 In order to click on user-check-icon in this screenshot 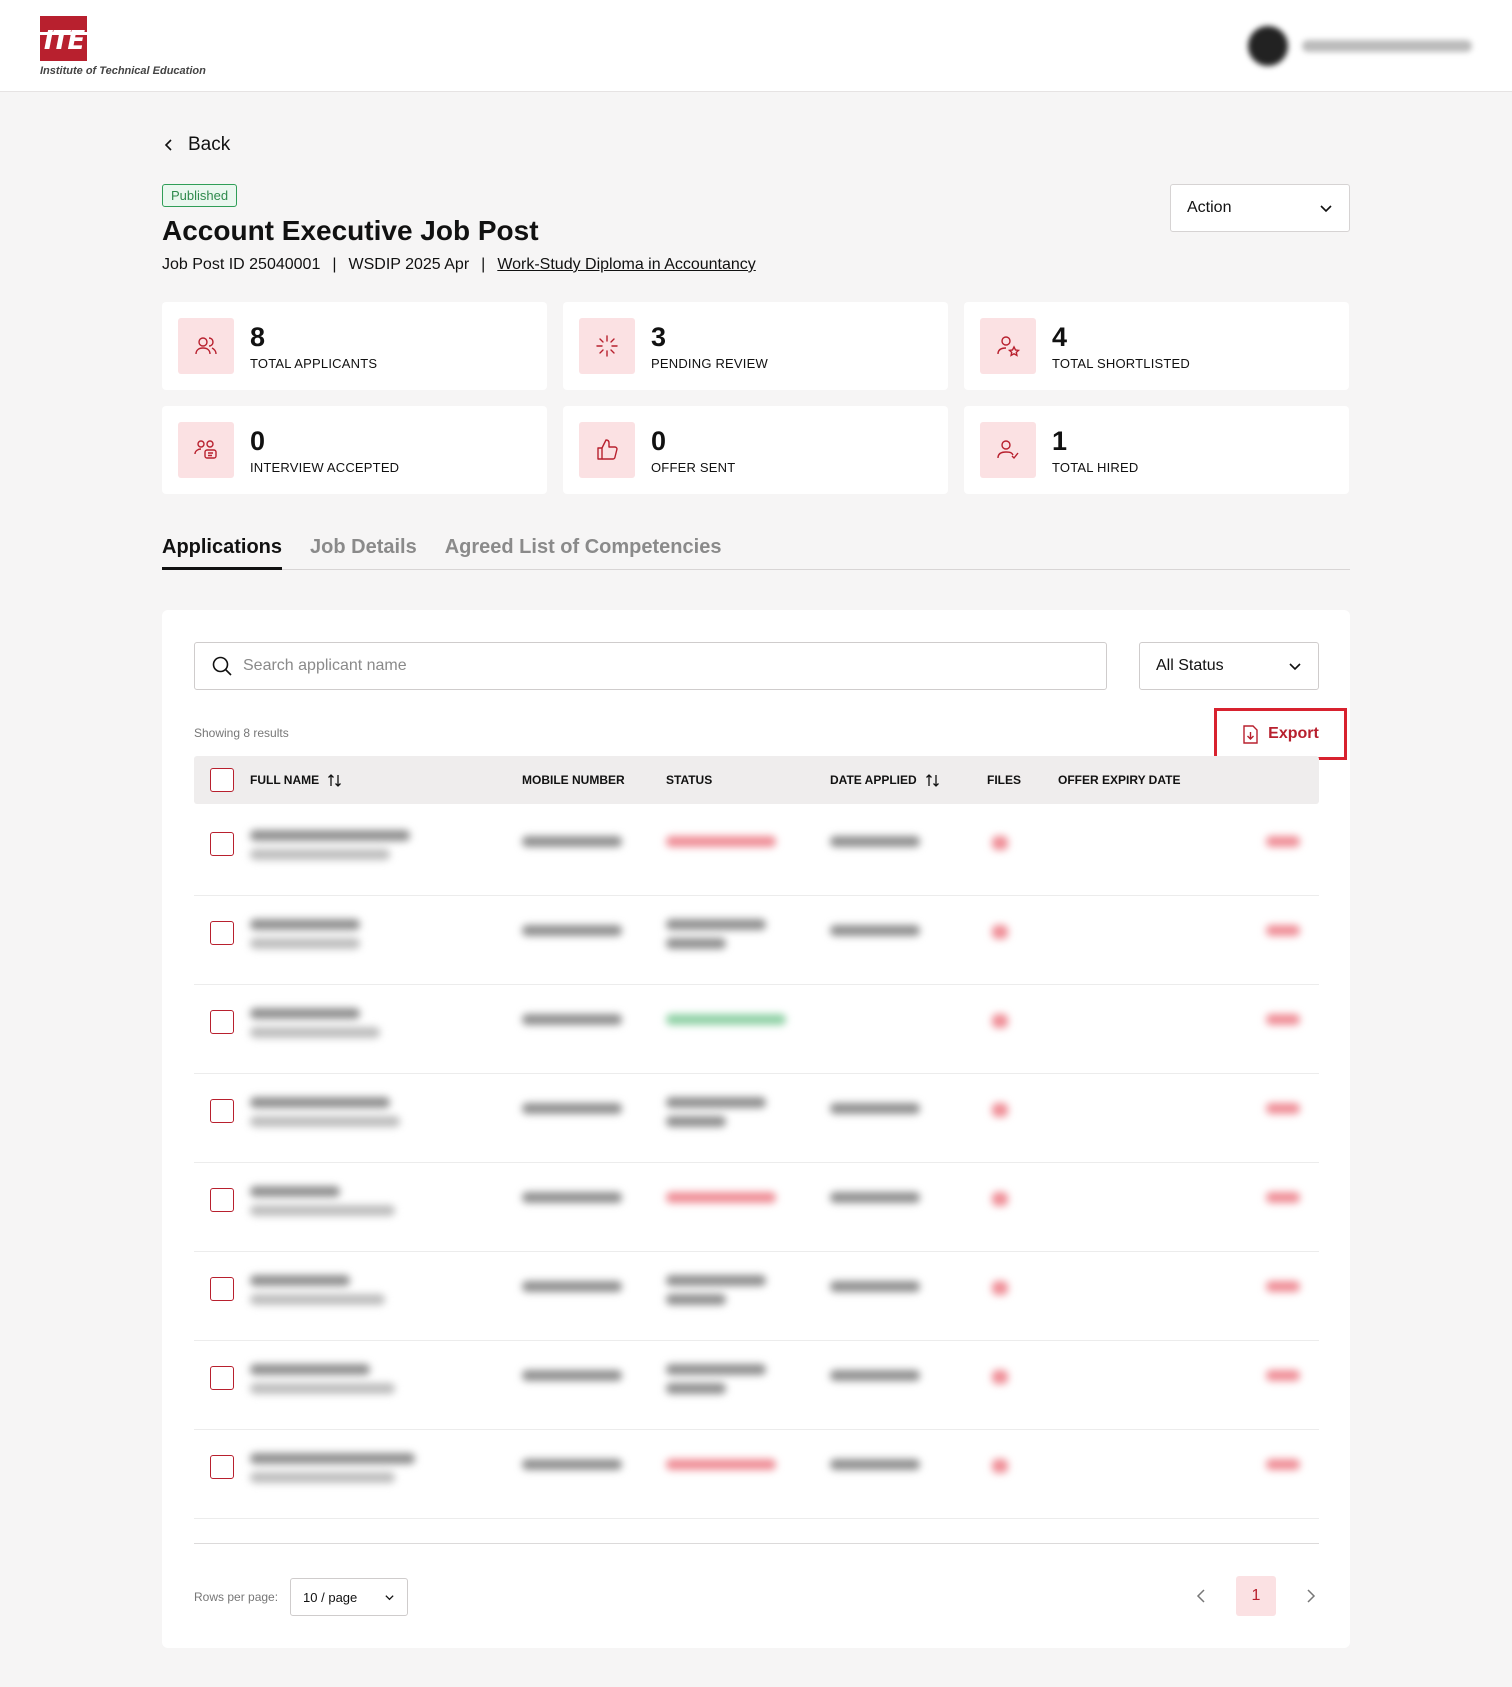, I will do `click(1008, 450)`.